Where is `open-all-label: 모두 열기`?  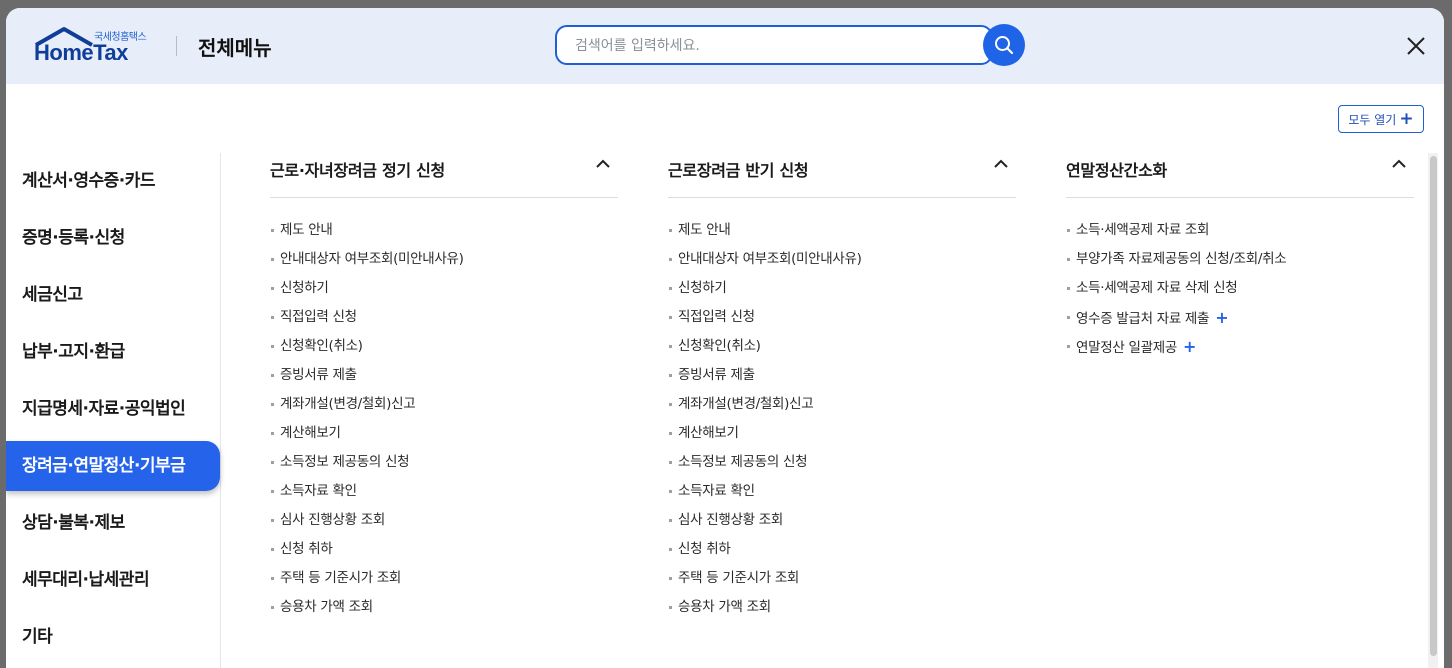 open-all-label: 모두 열기 is located at coordinates (1372, 119).